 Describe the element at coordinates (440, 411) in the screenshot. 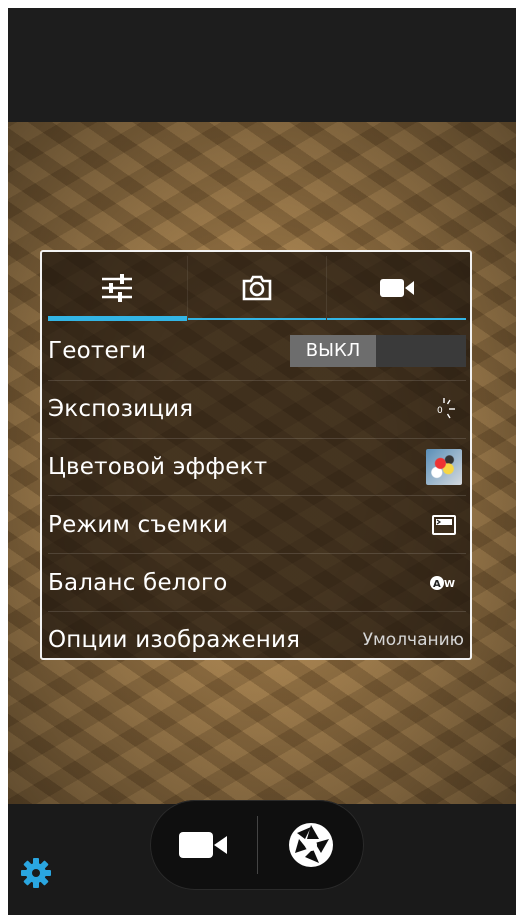

I see `svg-text: 0` at that location.